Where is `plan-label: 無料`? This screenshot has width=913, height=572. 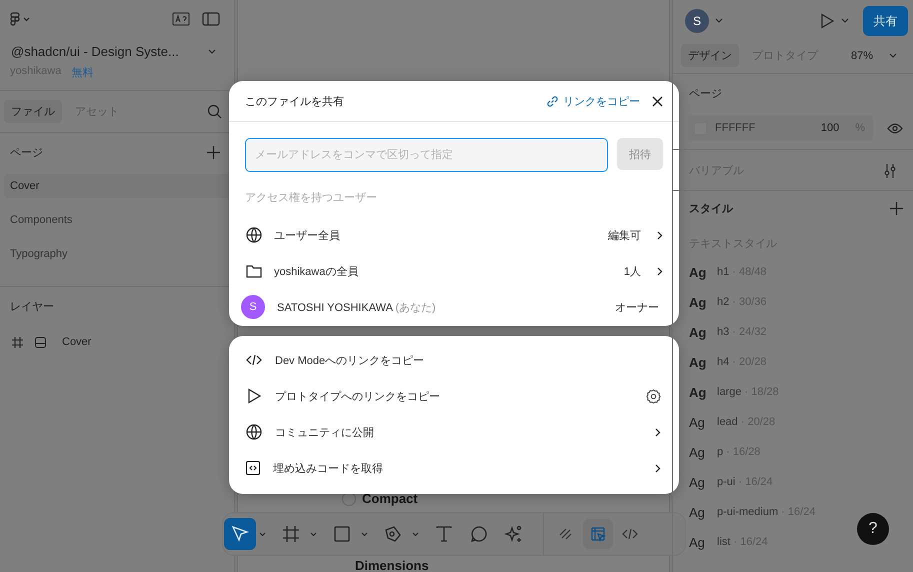 plan-label: 無料 is located at coordinates (82, 73).